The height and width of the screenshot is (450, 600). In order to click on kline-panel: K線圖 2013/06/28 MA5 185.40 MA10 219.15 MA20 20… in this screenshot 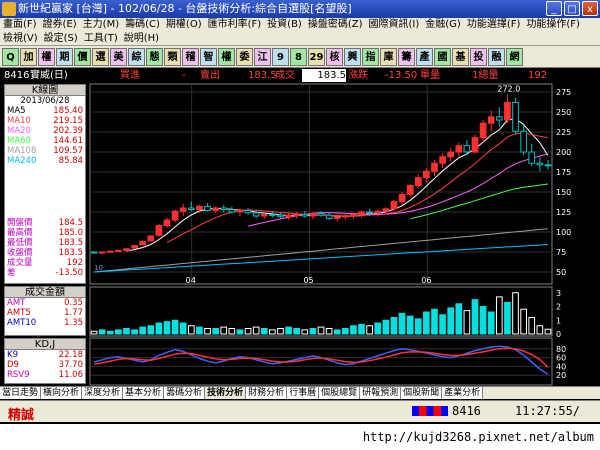, I will do `click(45, 184)`.